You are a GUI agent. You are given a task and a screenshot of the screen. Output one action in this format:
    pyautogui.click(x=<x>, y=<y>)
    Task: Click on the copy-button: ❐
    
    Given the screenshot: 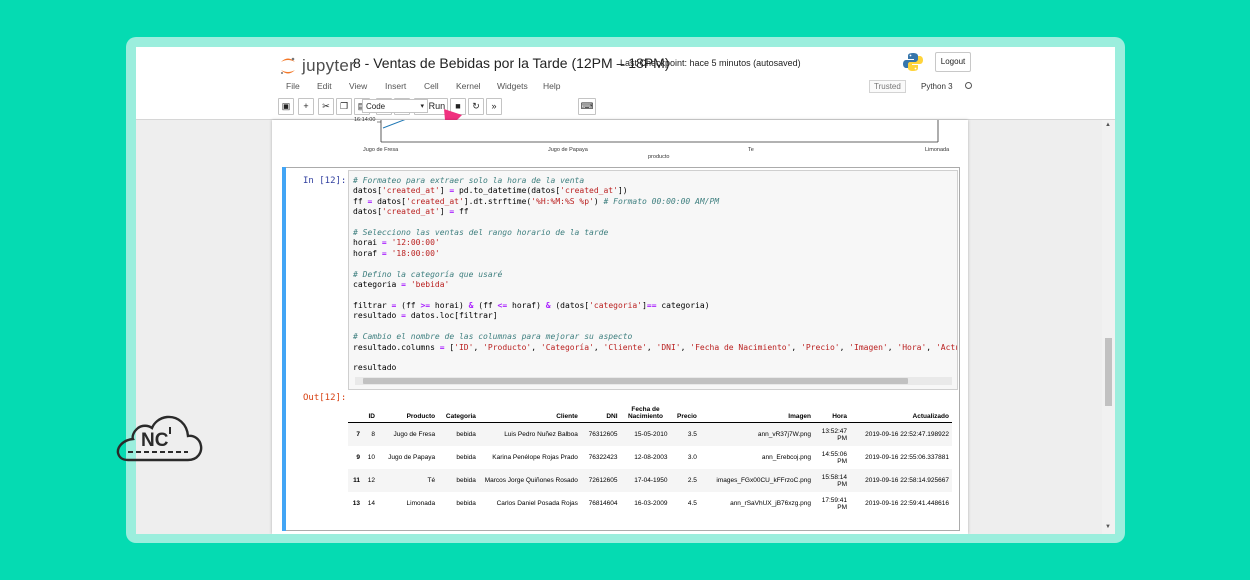 What is the action you would take?
    pyautogui.click(x=344, y=106)
    